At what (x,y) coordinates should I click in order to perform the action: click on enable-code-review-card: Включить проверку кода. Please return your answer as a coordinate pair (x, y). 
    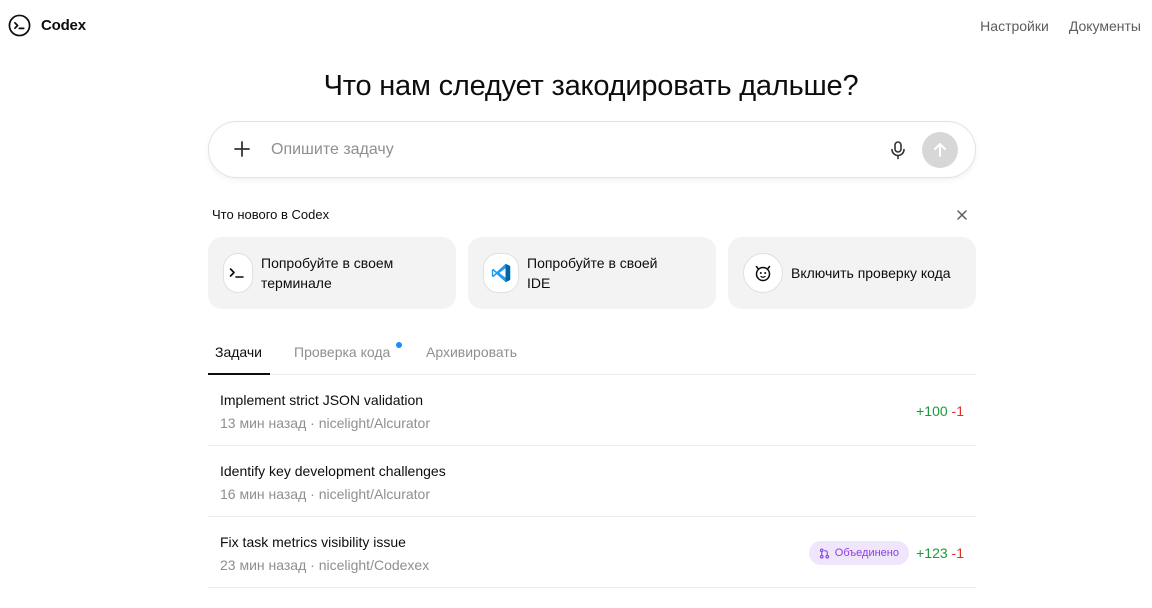
    Looking at the image, I should click on (852, 273).